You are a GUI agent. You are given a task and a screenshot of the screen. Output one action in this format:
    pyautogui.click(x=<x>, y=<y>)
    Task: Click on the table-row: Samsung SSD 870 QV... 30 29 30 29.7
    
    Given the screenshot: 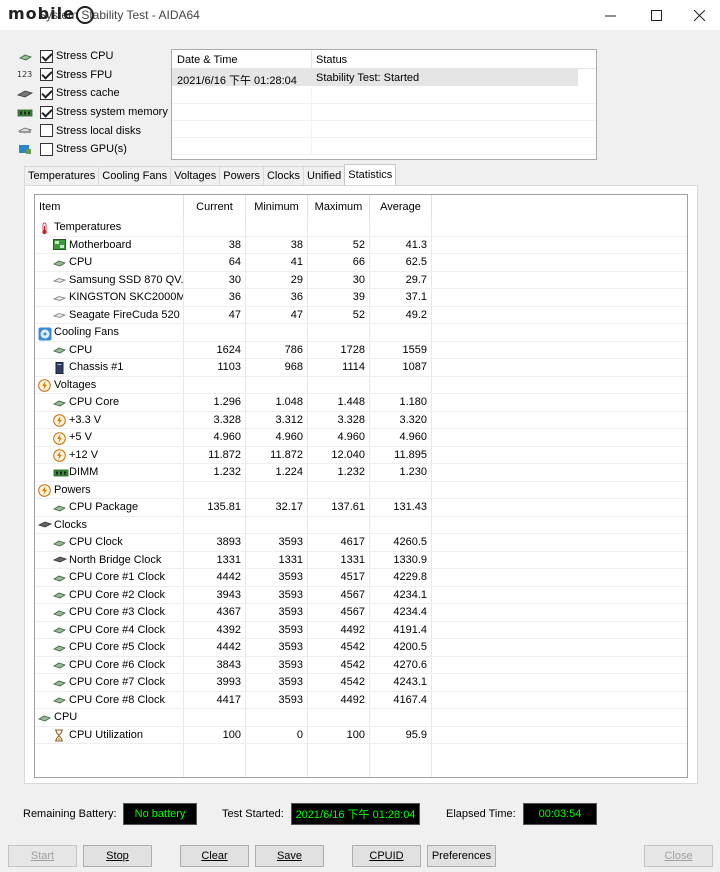 What is the action you would take?
    pyautogui.click(x=361, y=280)
    